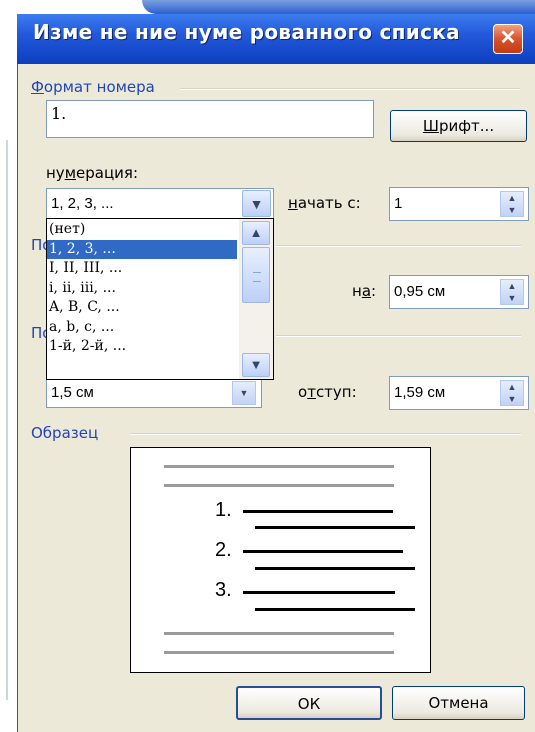 The height and width of the screenshot is (732, 535). I want to click on scroll-up-button: ▲, so click(256, 233).